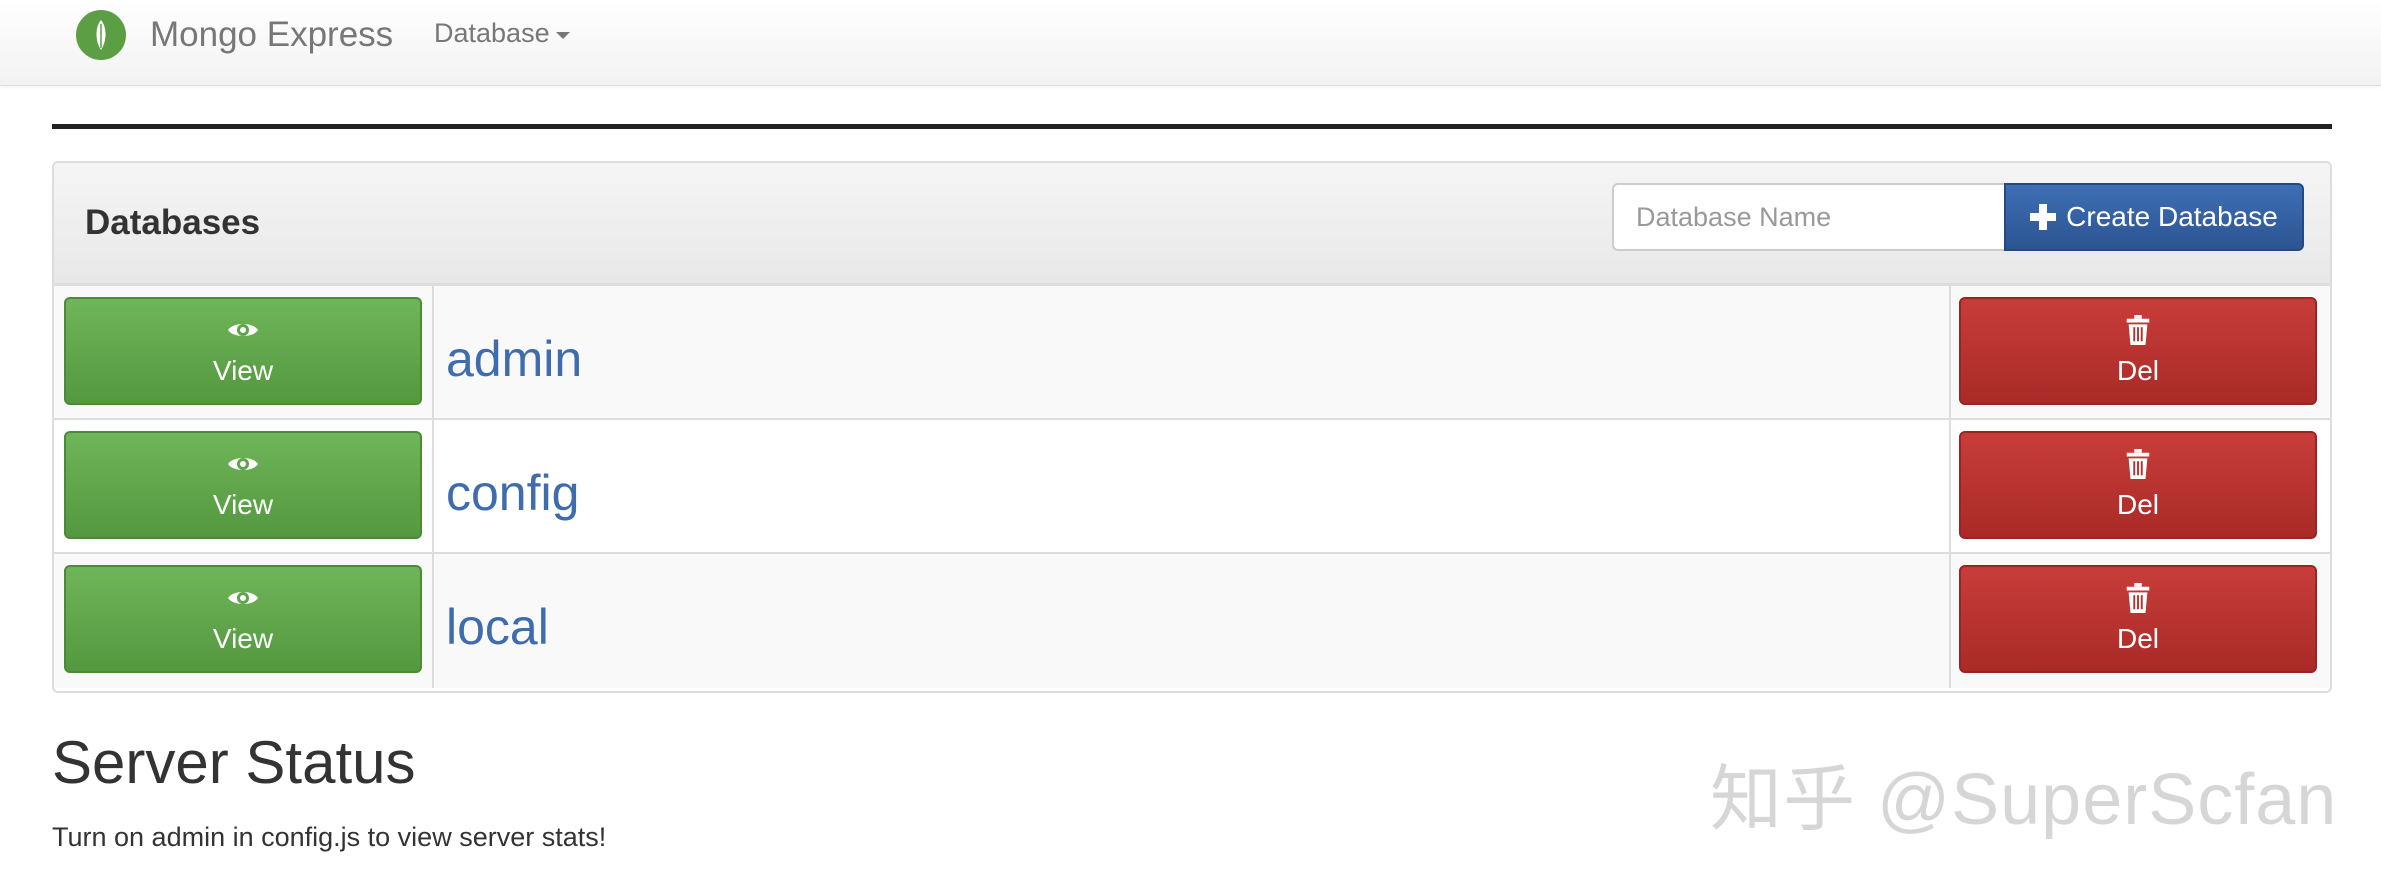 This screenshot has height=893, width=2381. Describe the element at coordinates (1190, 43) in the screenshot. I see `navbar: Mongo Express Database` at that location.